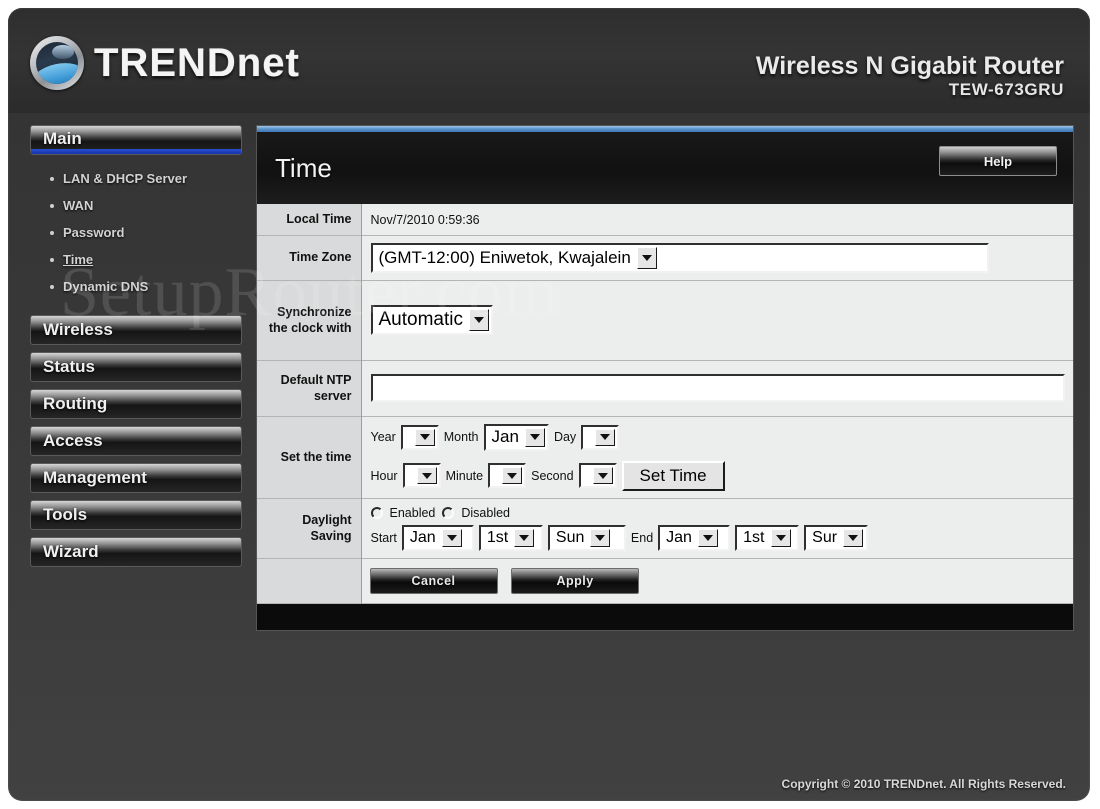  What do you see at coordinates (139, 232) in the screenshot?
I see `sidebar-item-password: Password` at bounding box center [139, 232].